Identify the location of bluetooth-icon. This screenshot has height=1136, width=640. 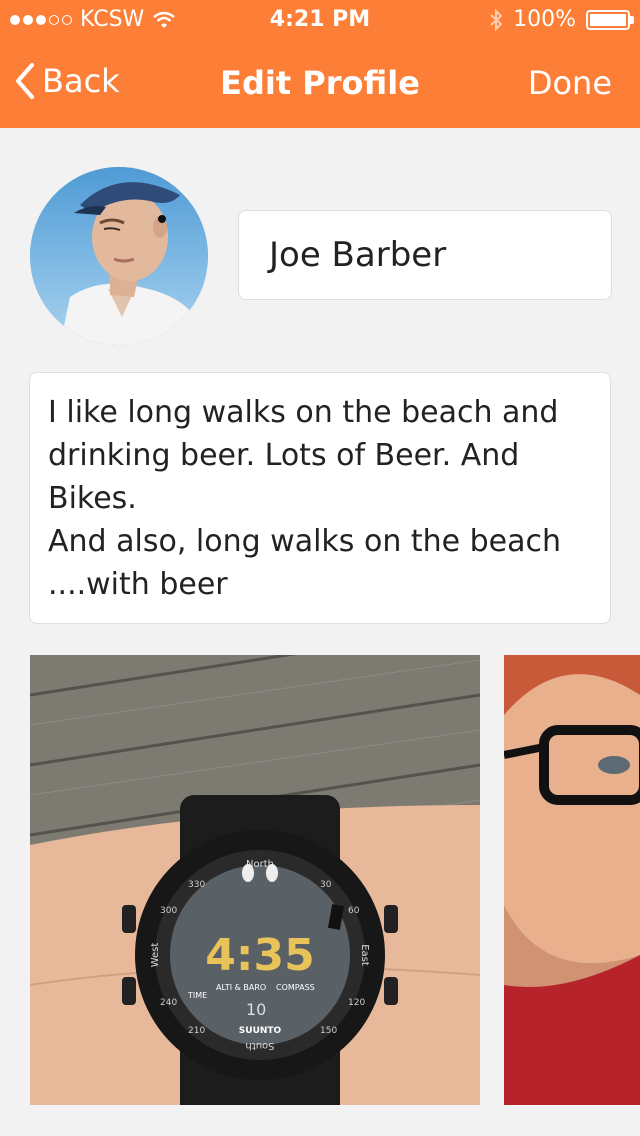
(496, 20).